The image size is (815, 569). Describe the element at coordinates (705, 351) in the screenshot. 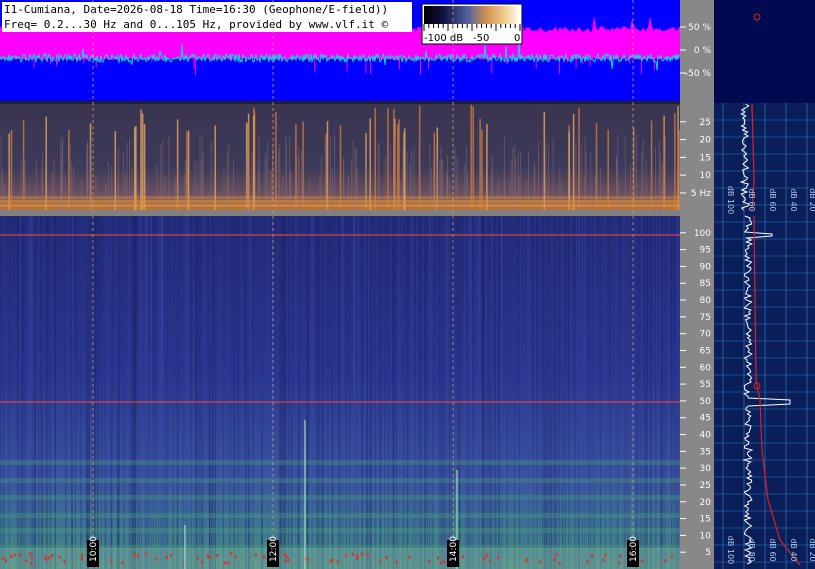

I see `spectrogram-y-tick-label: 65` at that location.